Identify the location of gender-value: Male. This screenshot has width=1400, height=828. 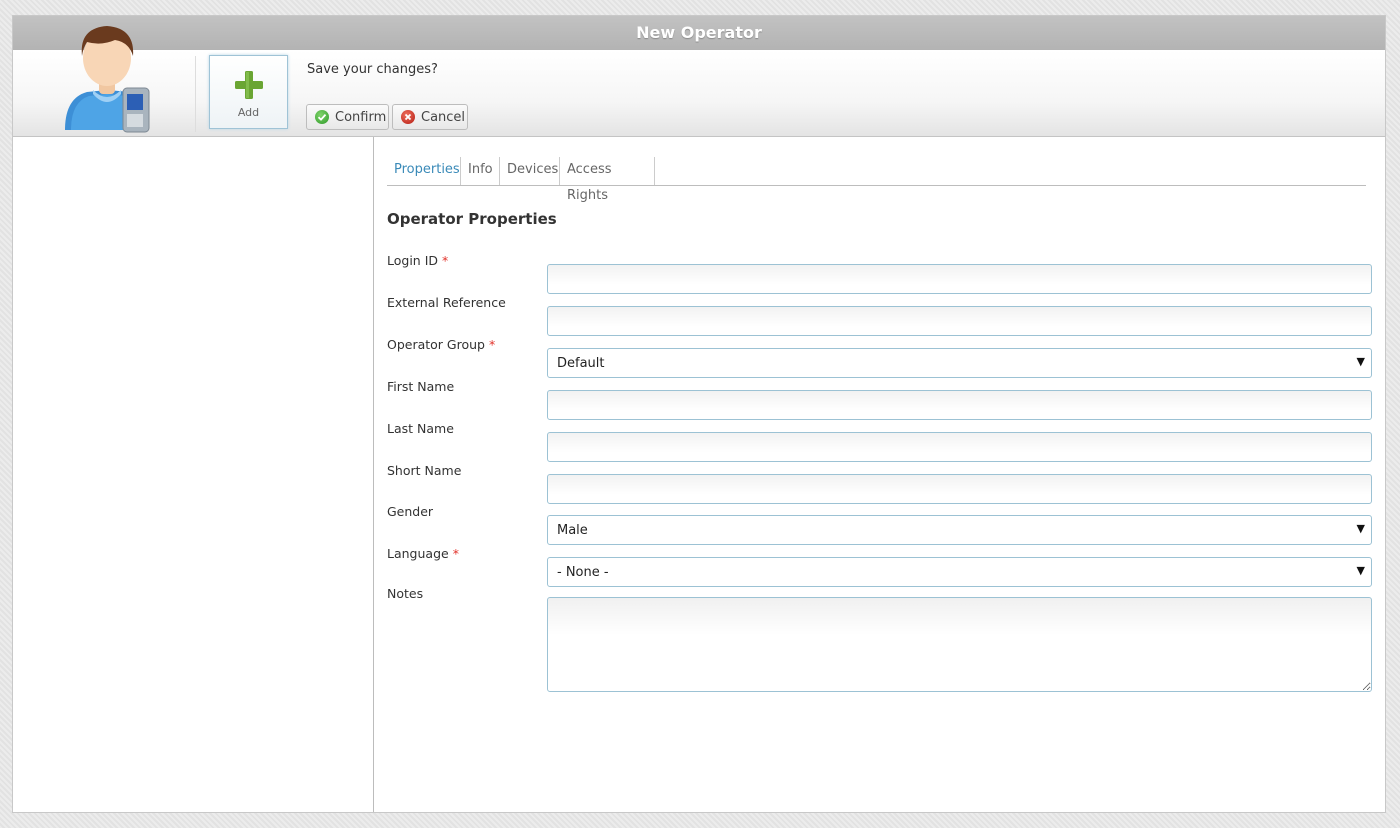
(572, 530).